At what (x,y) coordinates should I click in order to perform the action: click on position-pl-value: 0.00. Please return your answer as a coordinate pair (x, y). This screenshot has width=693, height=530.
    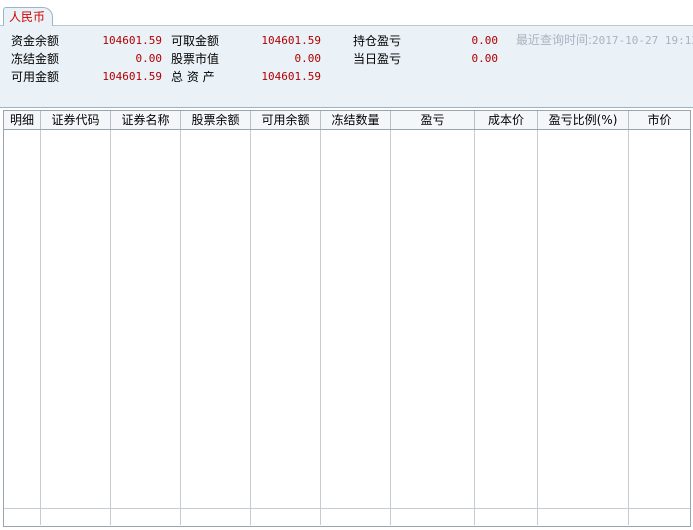
    Looking at the image, I should click on (485, 40).